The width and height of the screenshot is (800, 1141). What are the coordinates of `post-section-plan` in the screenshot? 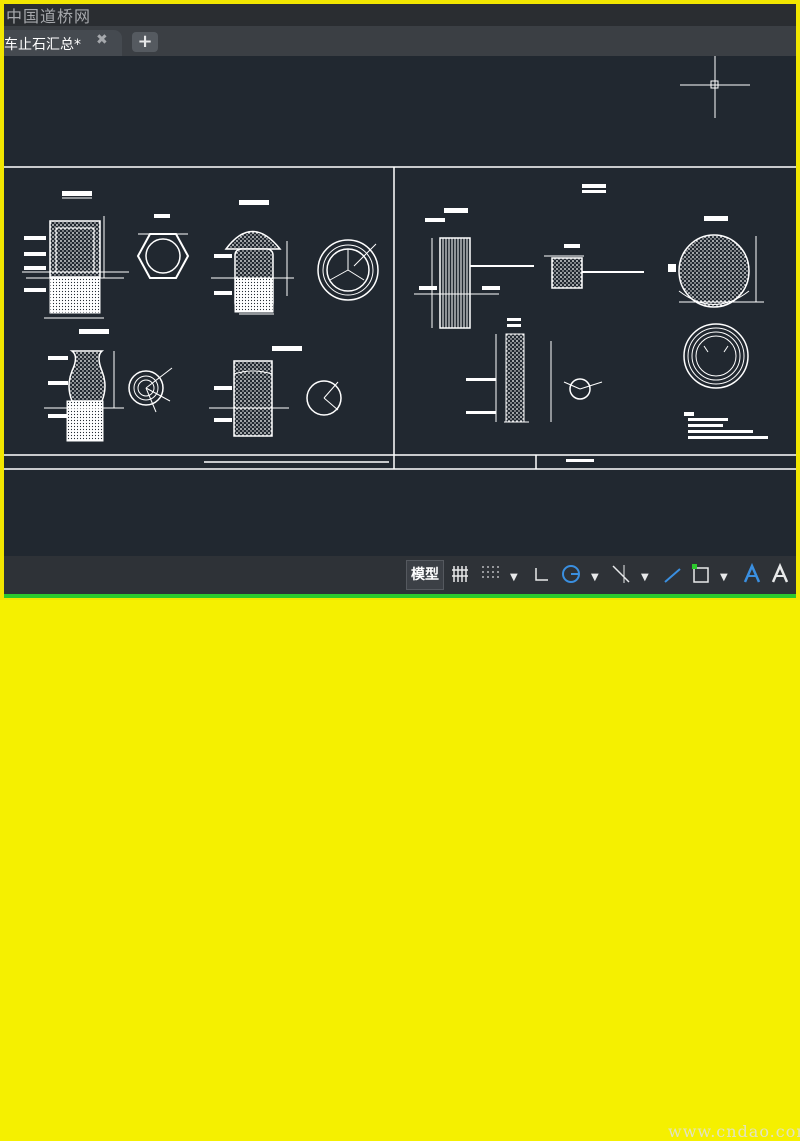 It's located at (583, 389).